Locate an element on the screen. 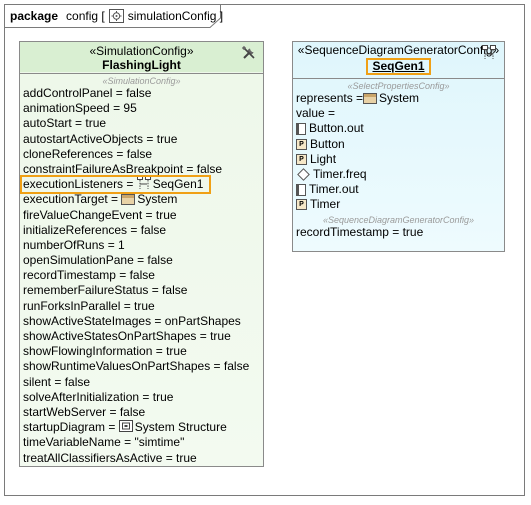 This screenshot has width=531, height=505. property-label: animationSpeed = 95 is located at coordinates (80, 108).